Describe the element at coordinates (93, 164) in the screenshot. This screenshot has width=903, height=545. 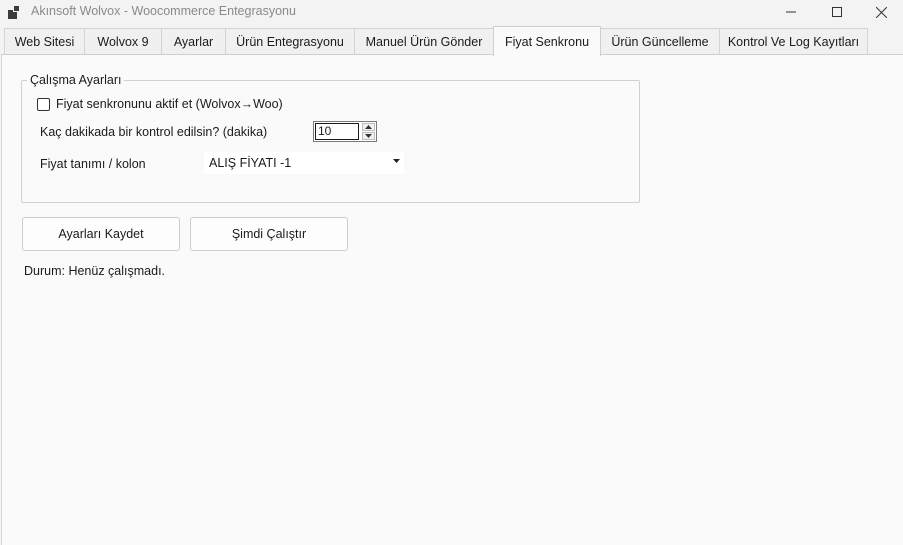
I see `price-column-label: Fiyat tanımı / kolon` at that location.